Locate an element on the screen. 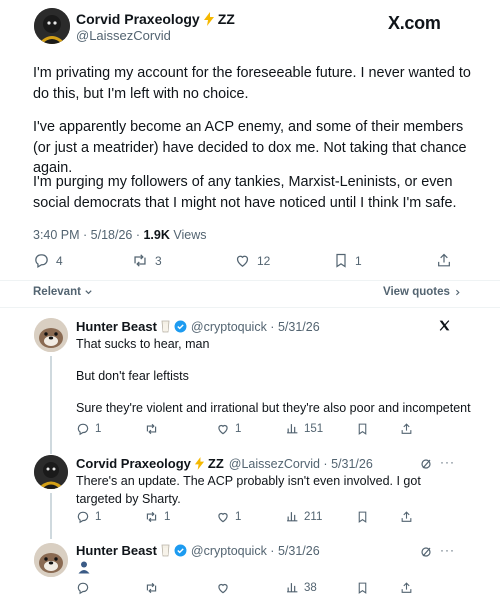 Image resolution: width=500 pixels, height=599 pixels. reply-button: 4 is located at coordinates (48, 260).